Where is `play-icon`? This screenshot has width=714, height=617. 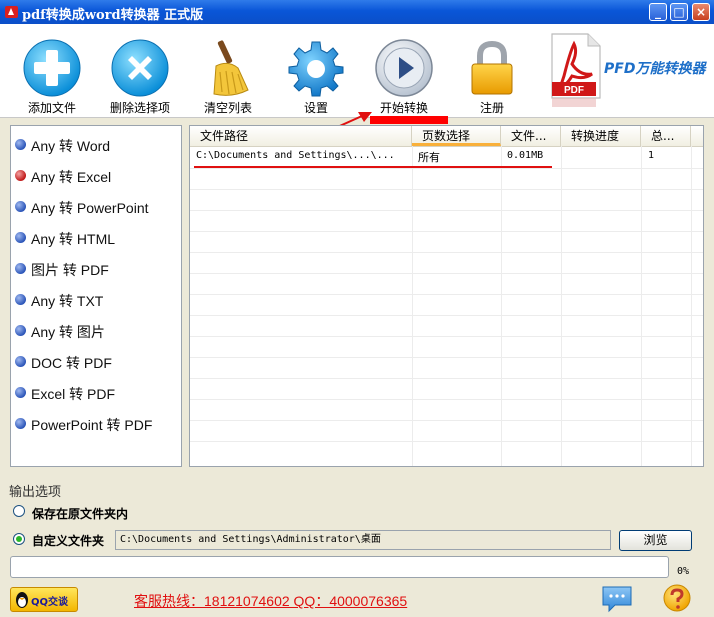 play-icon is located at coordinates (404, 68).